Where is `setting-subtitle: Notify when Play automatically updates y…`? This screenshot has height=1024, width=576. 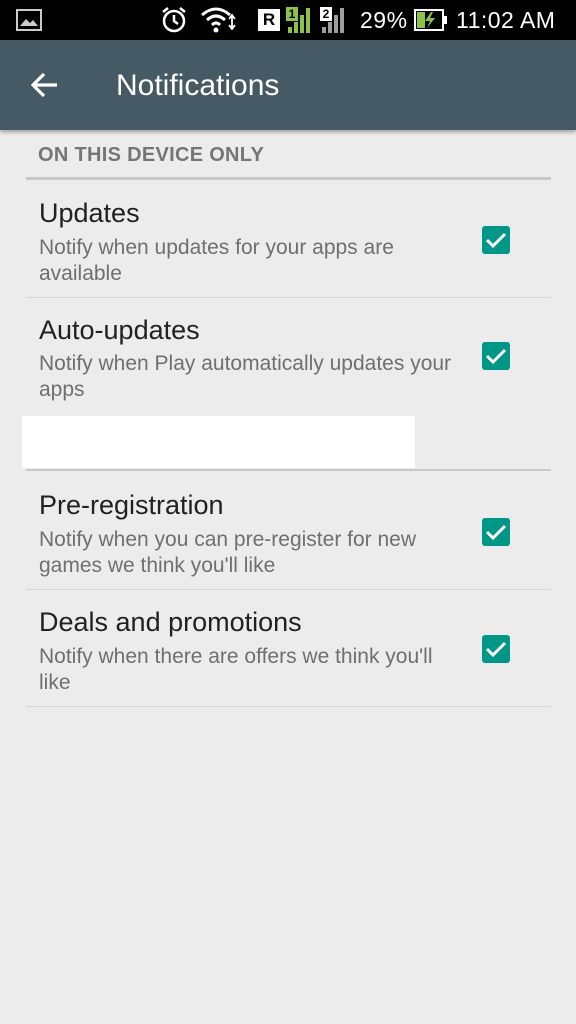 setting-subtitle: Notify when Play automatically updates y… is located at coordinates (245, 376).